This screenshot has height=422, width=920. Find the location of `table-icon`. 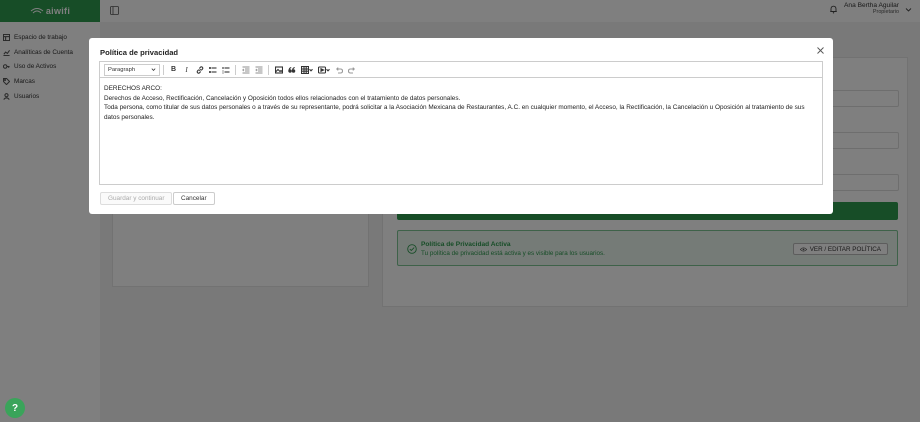

table-icon is located at coordinates (304, 69).